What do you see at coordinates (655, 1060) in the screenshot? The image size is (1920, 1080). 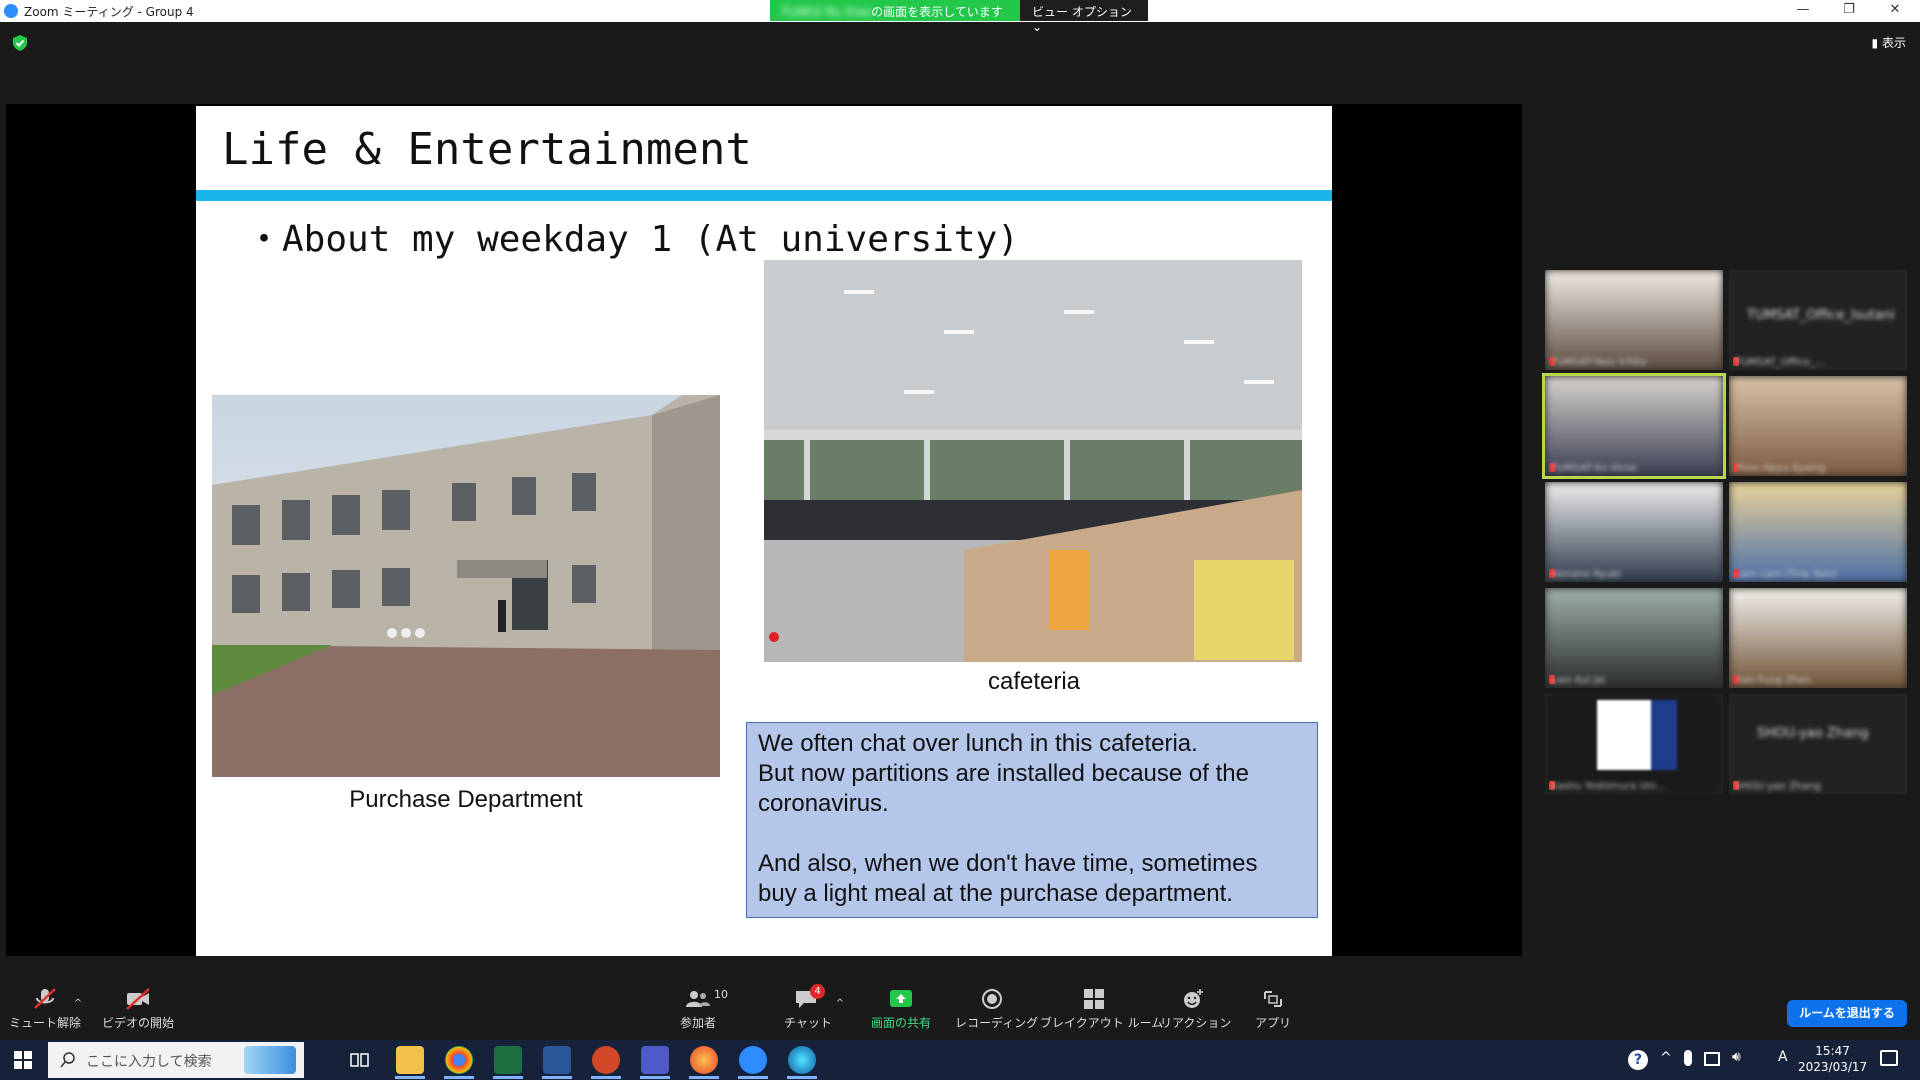 I see `teams-icon` at bounding box center [655, 1060].